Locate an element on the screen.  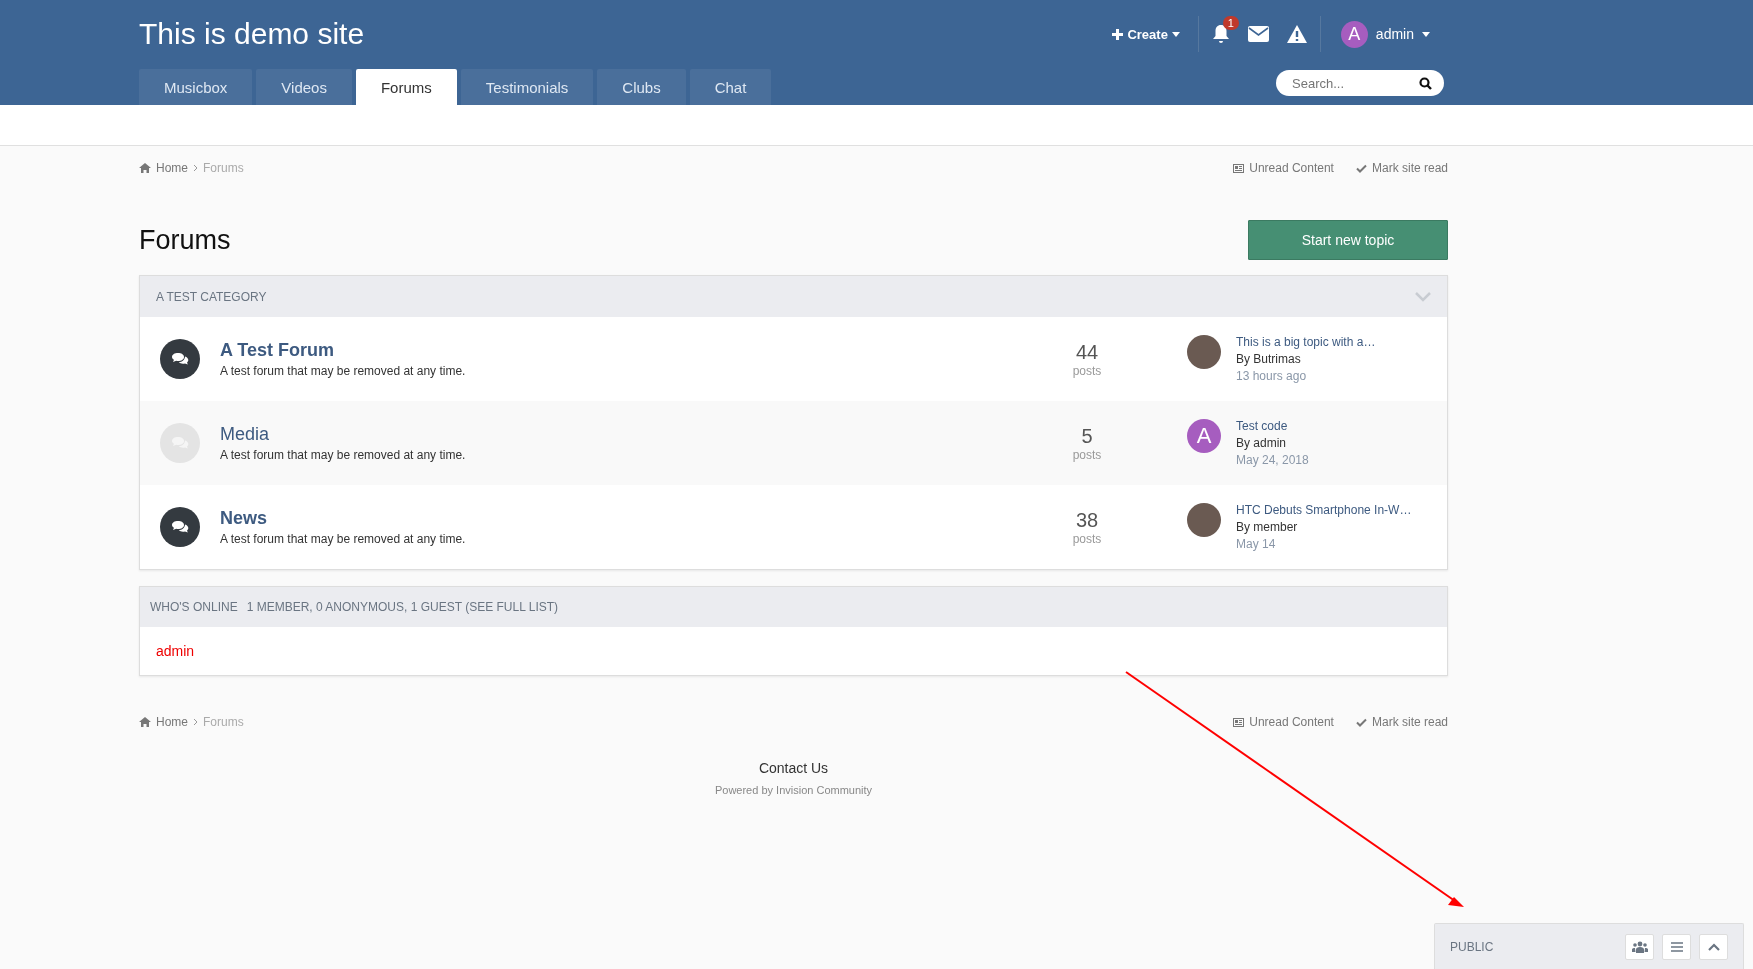
forum-title-link: A Test Forum is located at coordinates (633, 350).